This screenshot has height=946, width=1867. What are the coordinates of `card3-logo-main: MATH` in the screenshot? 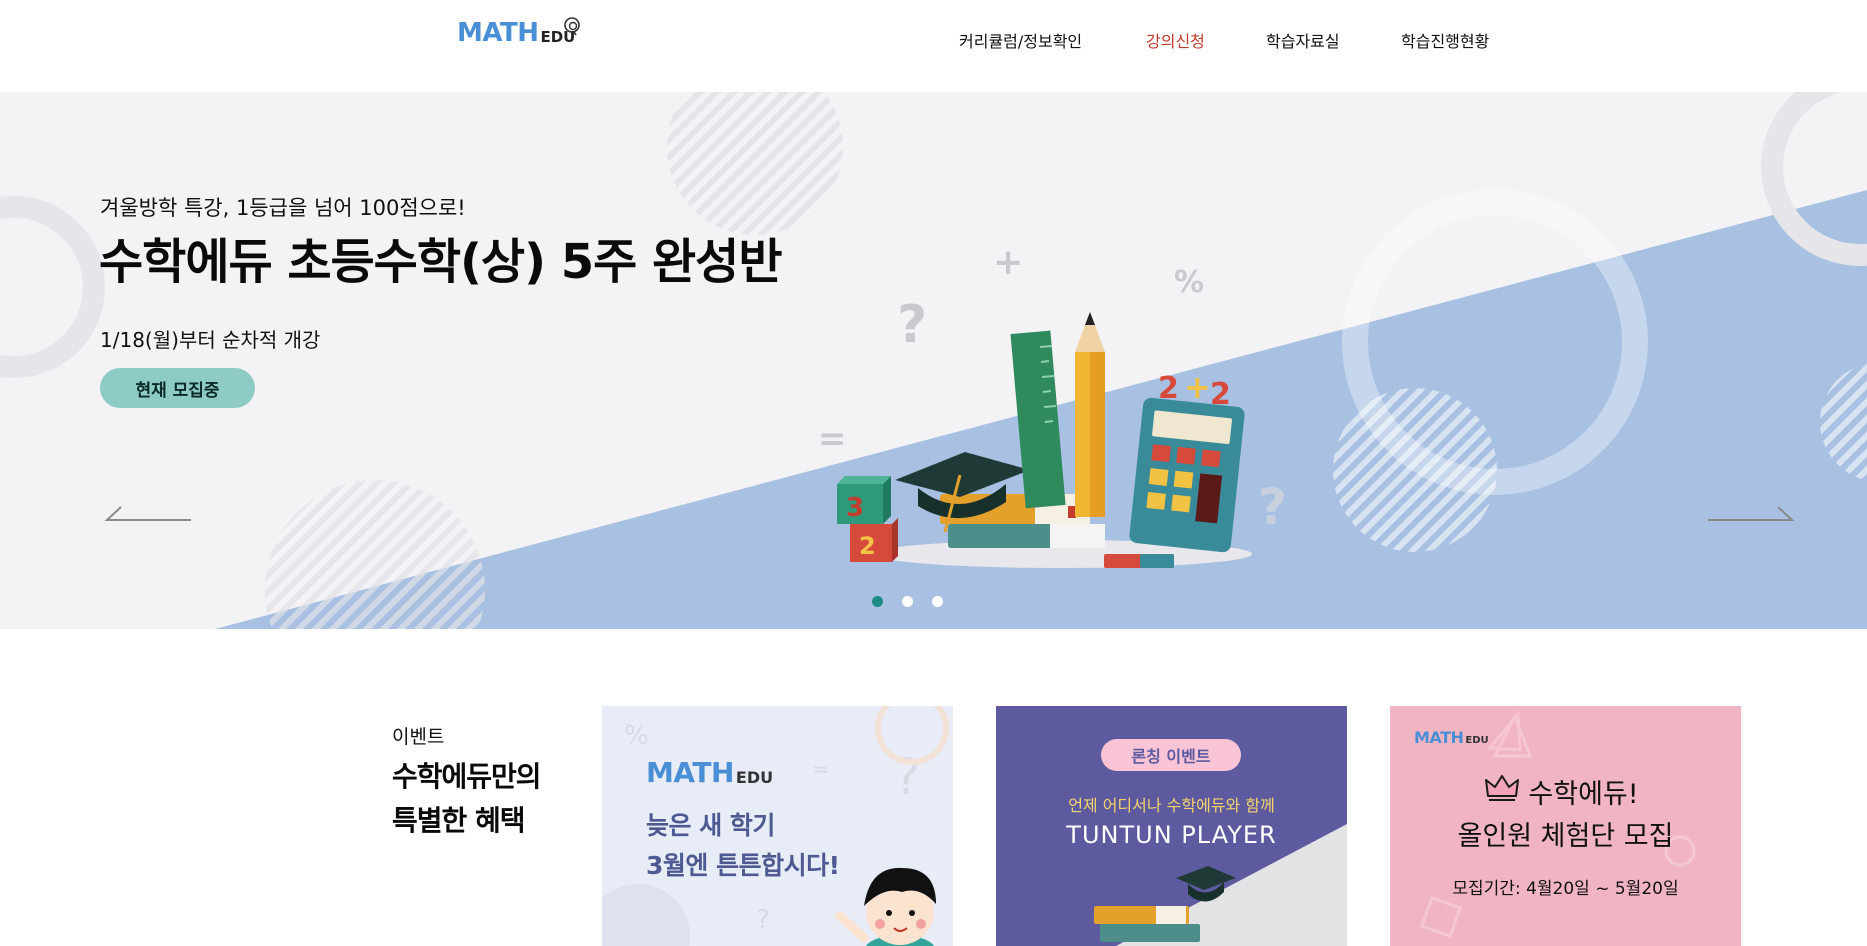 It's located at (1439, 737).